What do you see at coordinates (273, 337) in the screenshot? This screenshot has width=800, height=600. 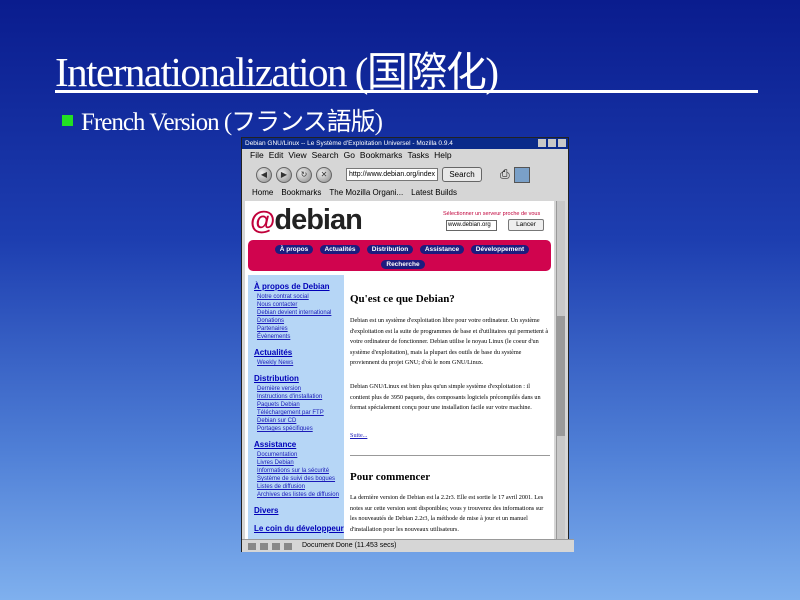 I see `sidebar-link: Évènements` at bounding box center [273, 337].